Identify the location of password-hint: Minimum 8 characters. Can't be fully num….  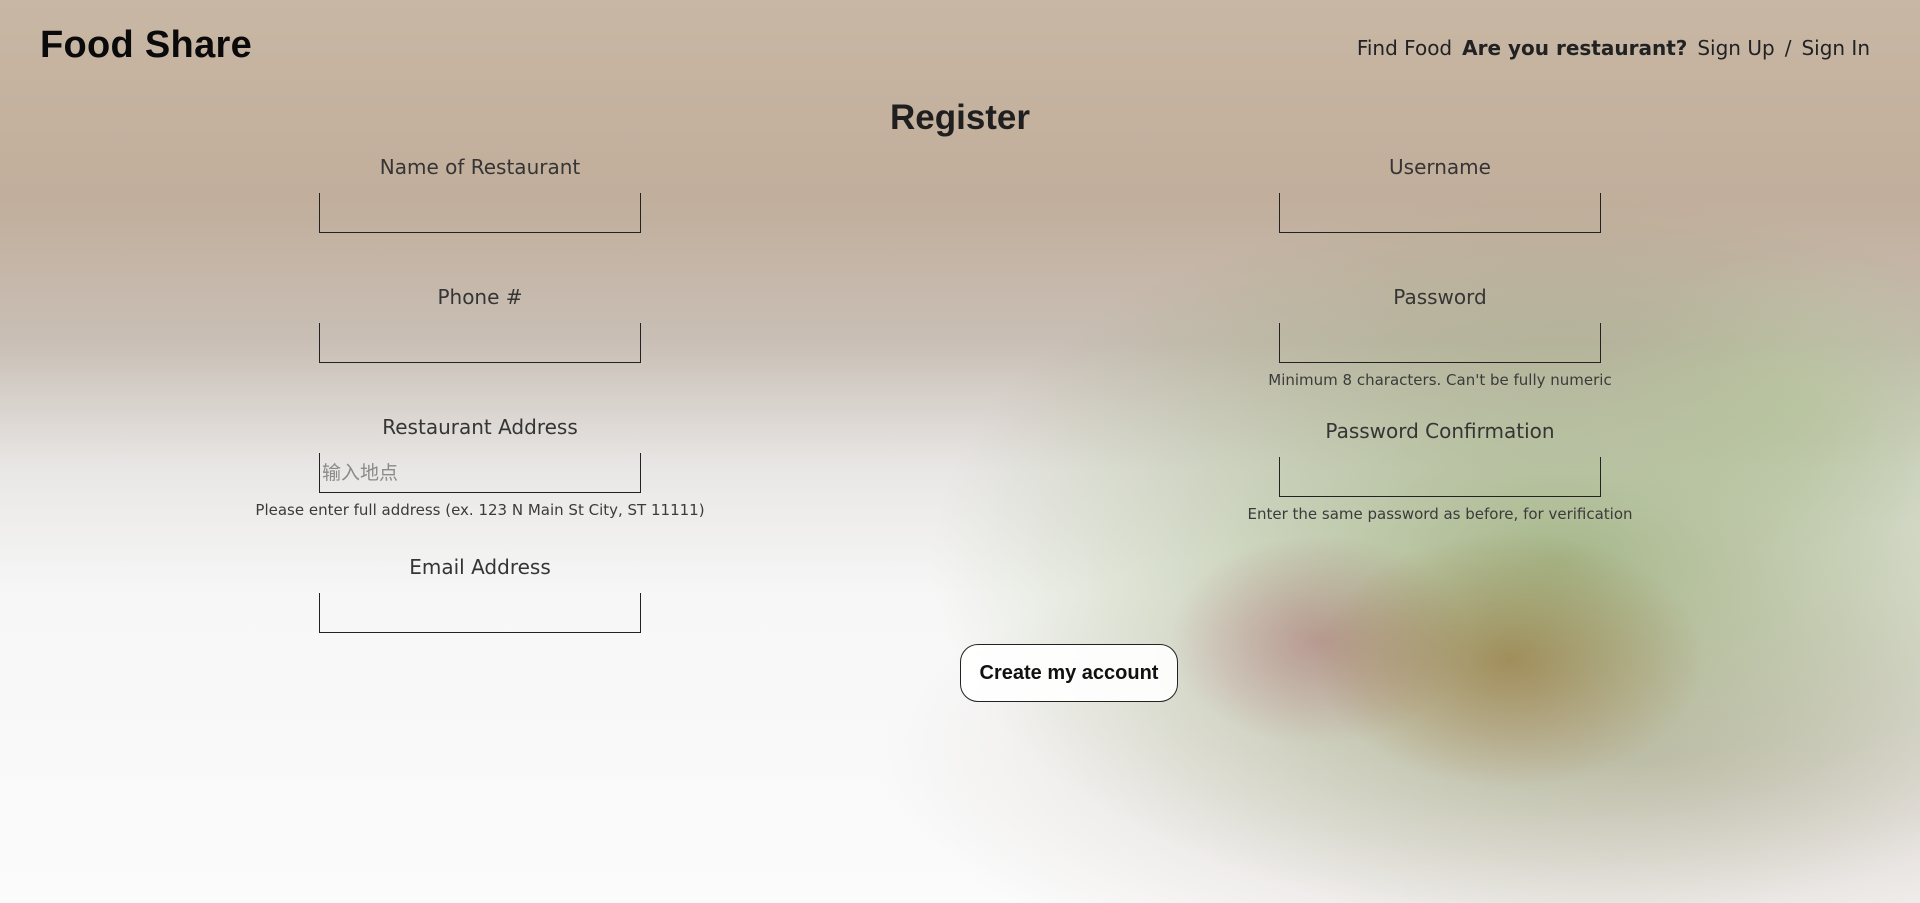
(1440, 380).